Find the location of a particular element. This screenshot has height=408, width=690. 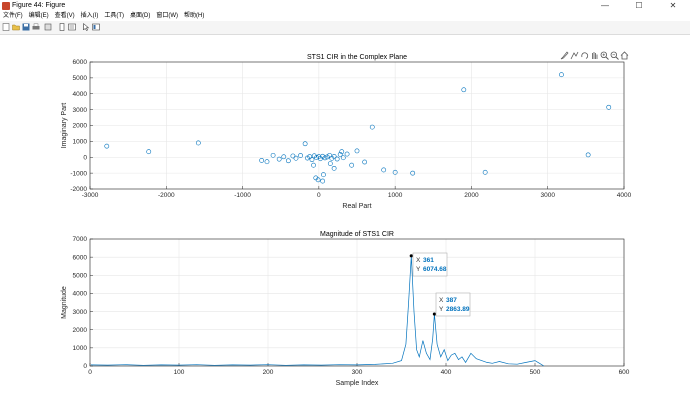

datatip-x-value: 361 is located at coordinates (428, 260).